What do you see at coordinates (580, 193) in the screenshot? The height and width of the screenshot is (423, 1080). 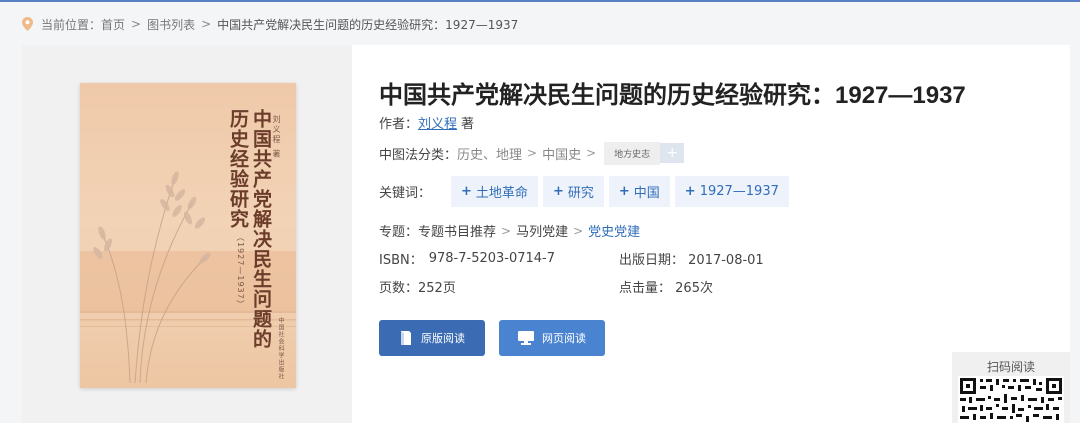 I see `keyword-text: 研究` at bounding box center [580, 193].